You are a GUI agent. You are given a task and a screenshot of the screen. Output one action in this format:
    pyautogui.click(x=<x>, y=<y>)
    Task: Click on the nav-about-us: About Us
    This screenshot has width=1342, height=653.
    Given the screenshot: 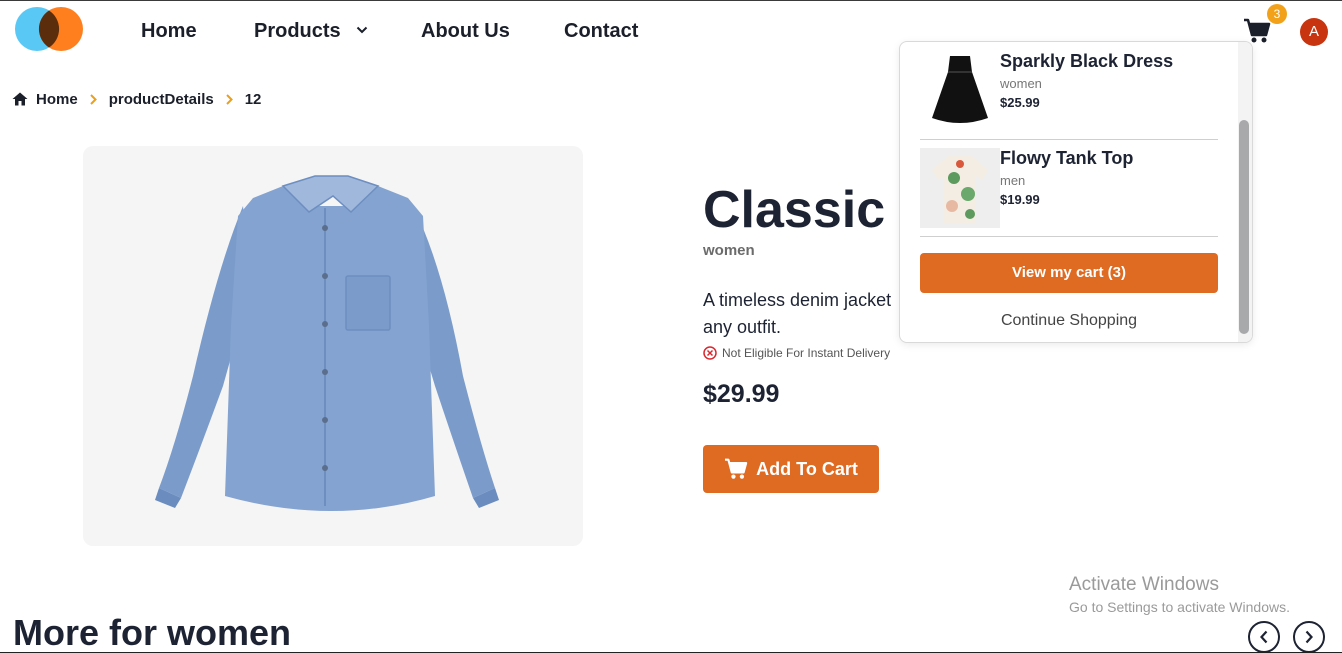 What is the action you would take?
    pyautogui.click(x=465, y=31)
    